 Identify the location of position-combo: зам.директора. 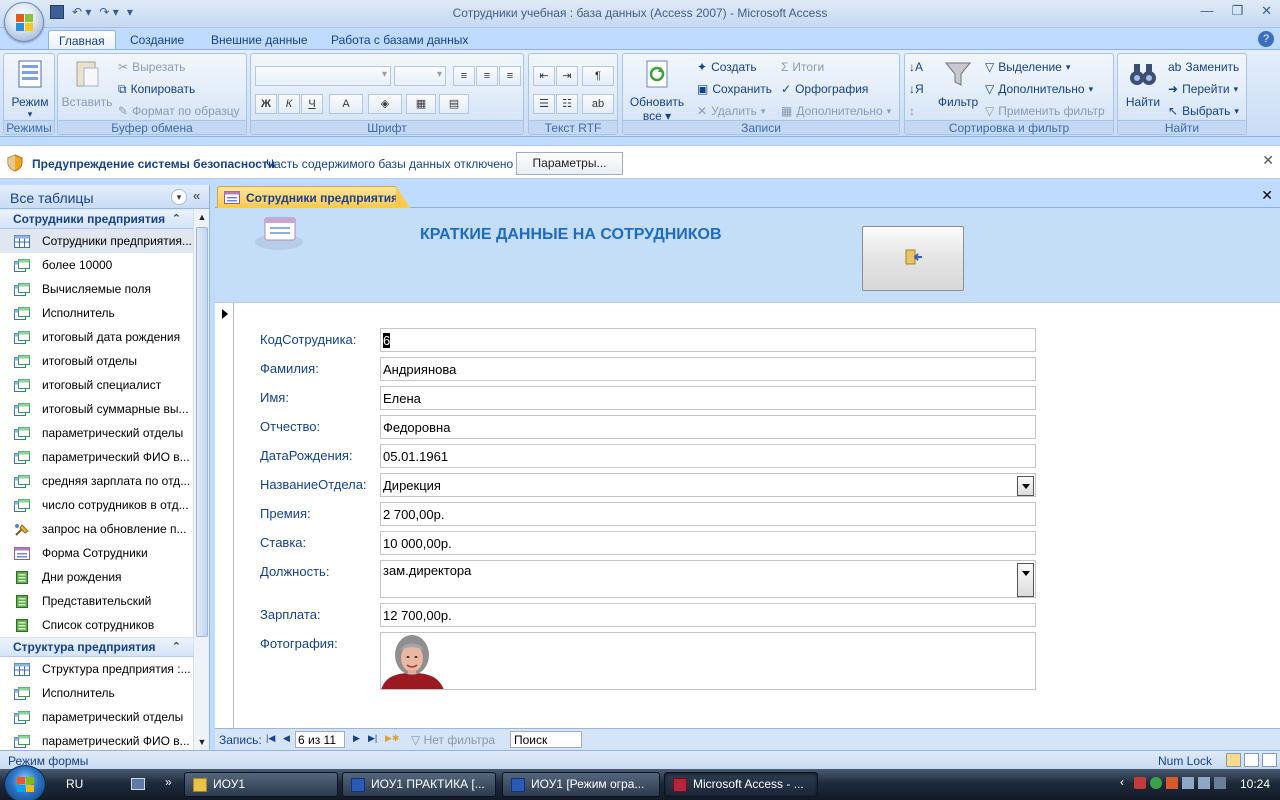
(708, 579).